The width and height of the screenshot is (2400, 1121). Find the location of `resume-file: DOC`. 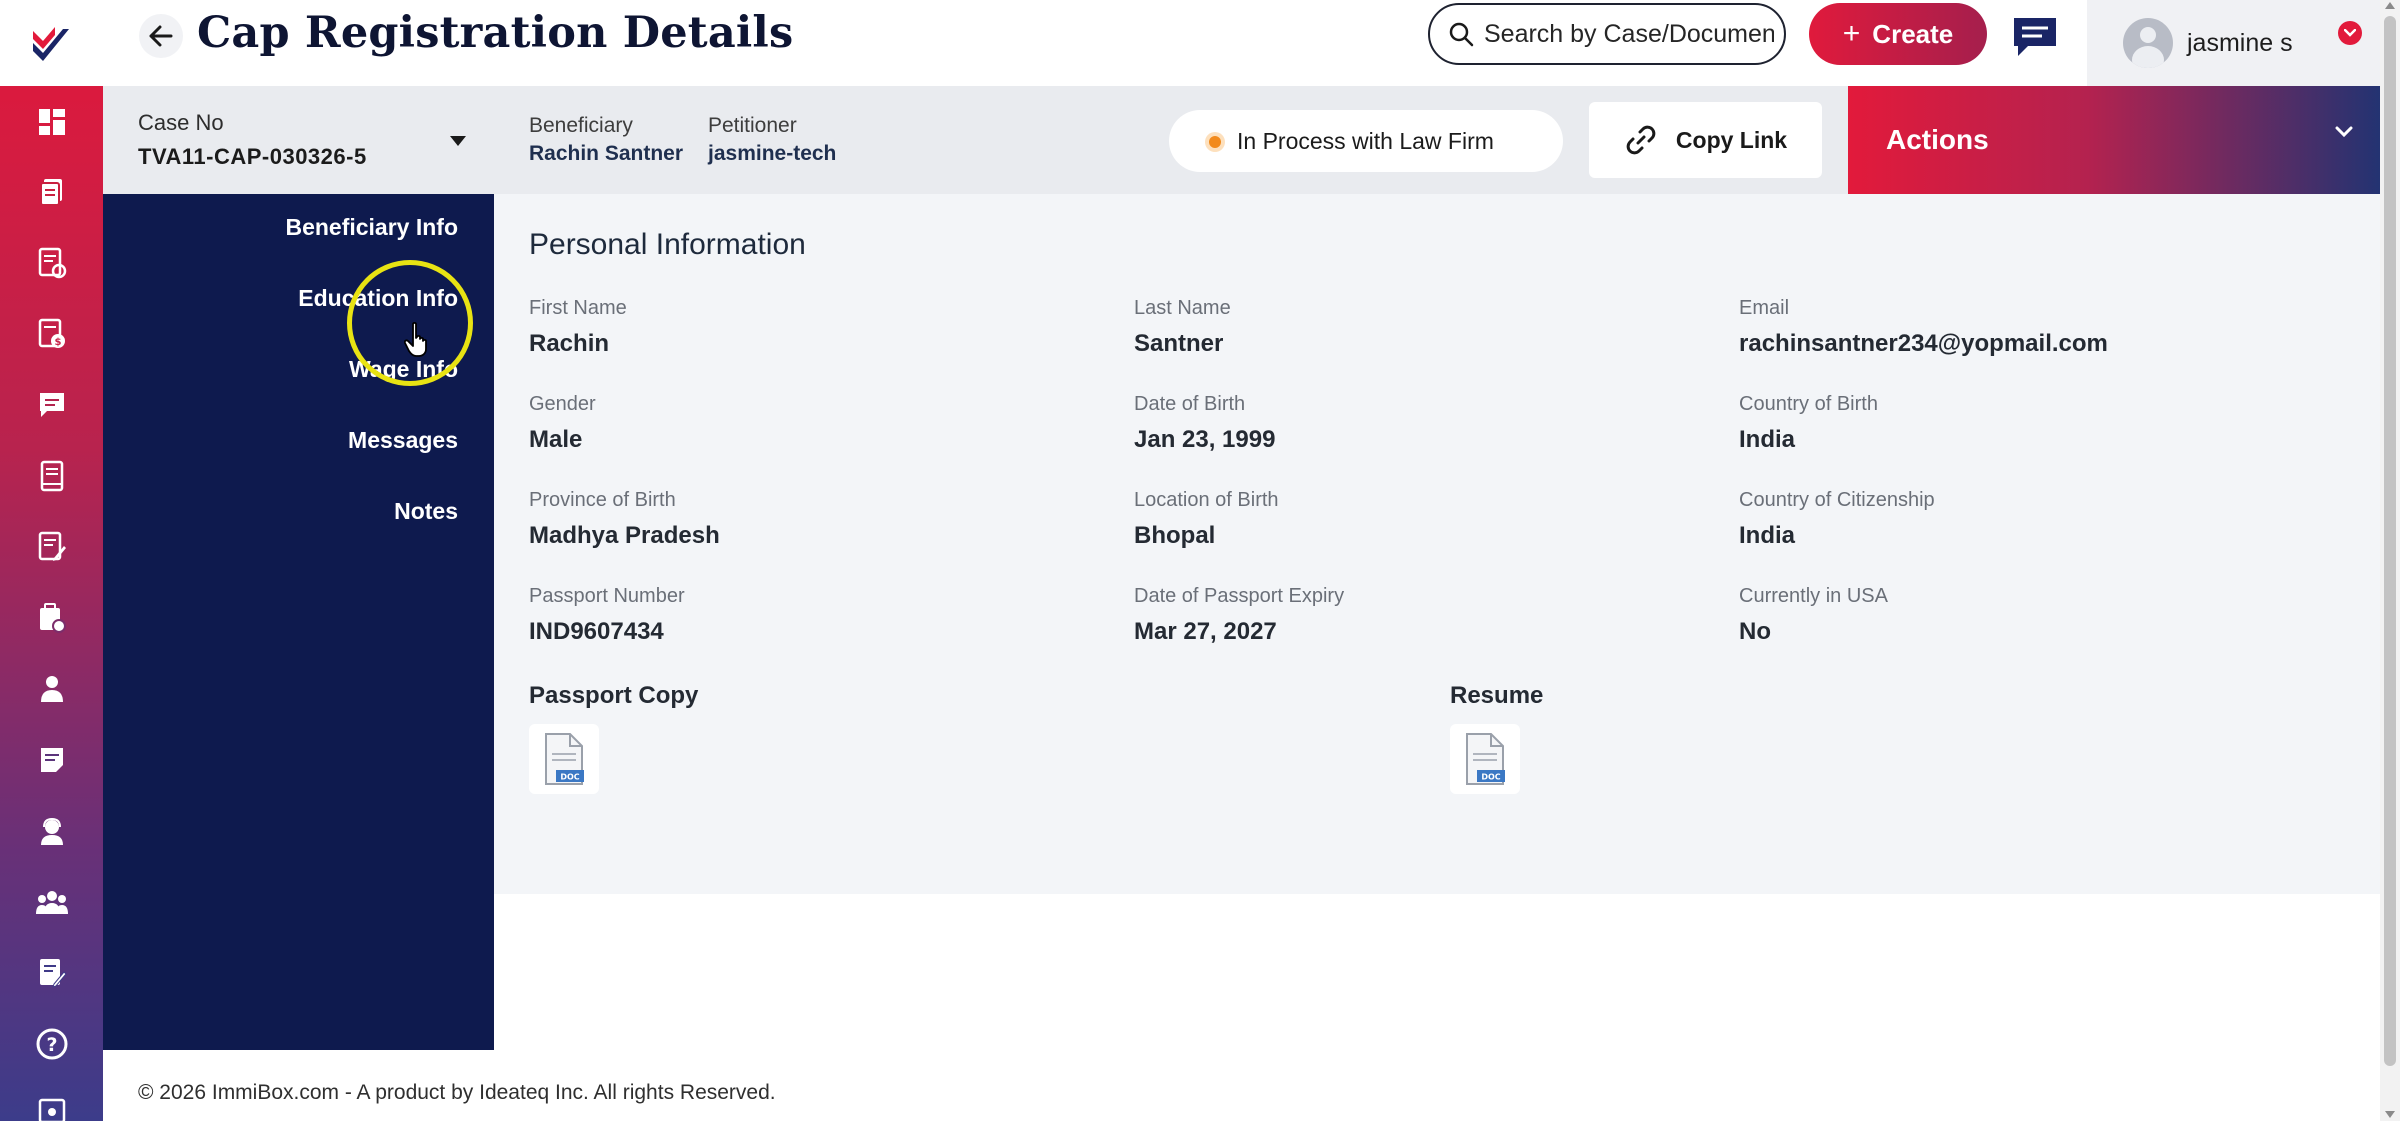

resume-file: DOC is located at coordinates (1485, 759).